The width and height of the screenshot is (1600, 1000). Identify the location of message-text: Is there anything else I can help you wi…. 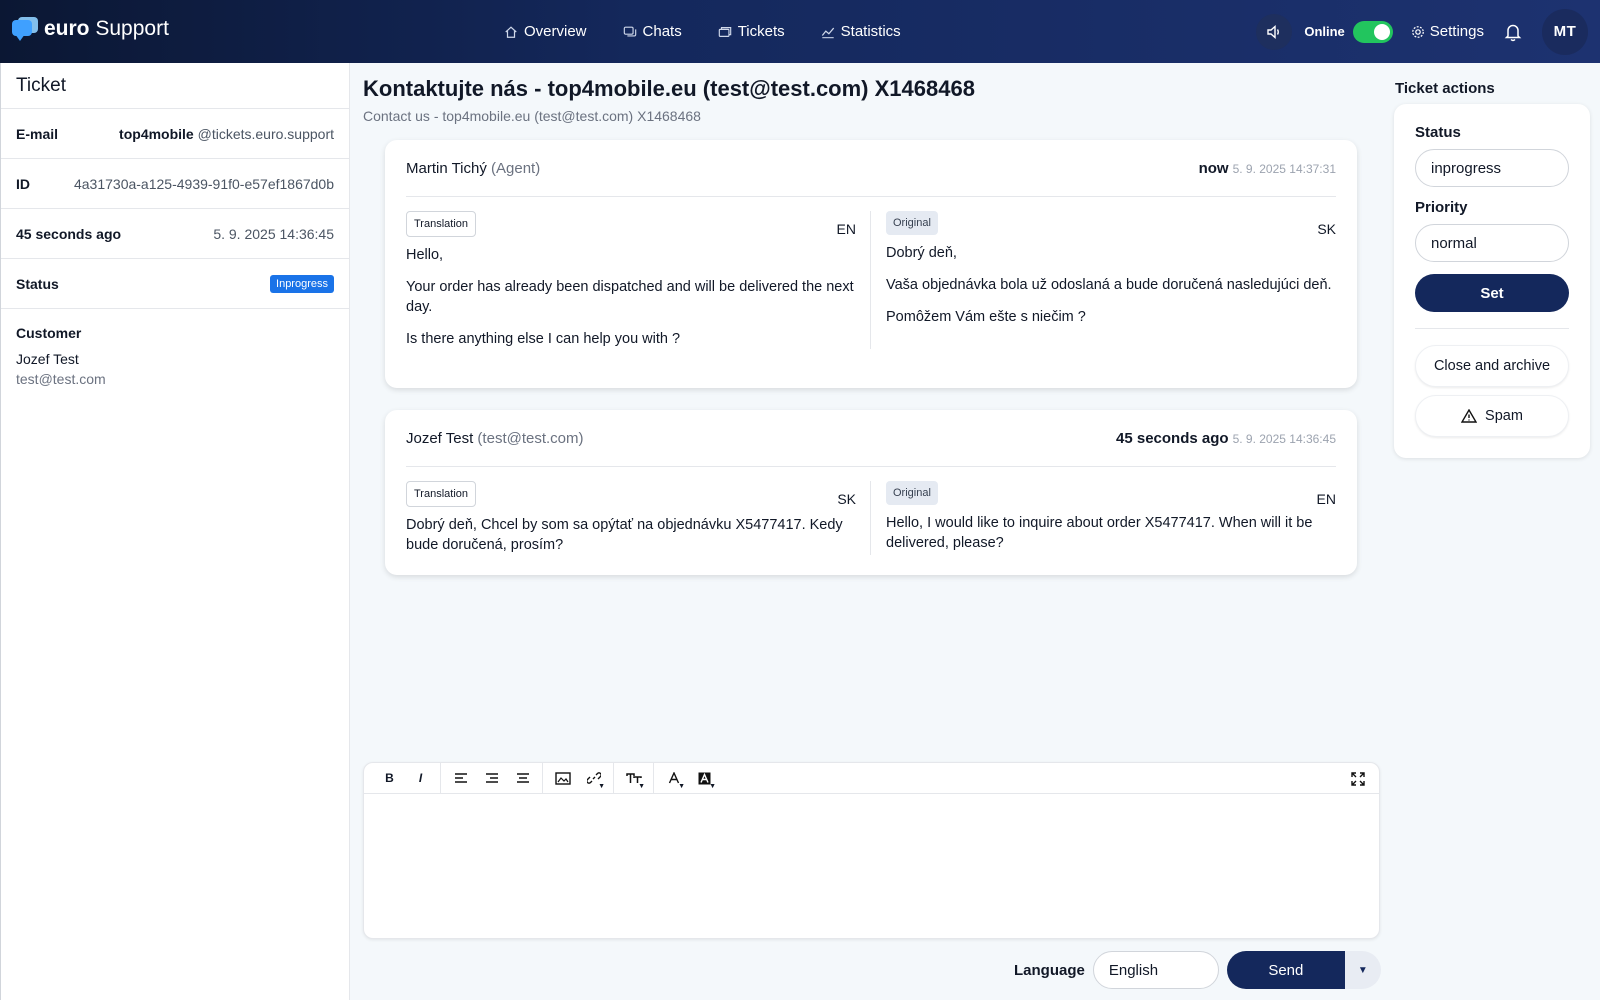
(543, 339).